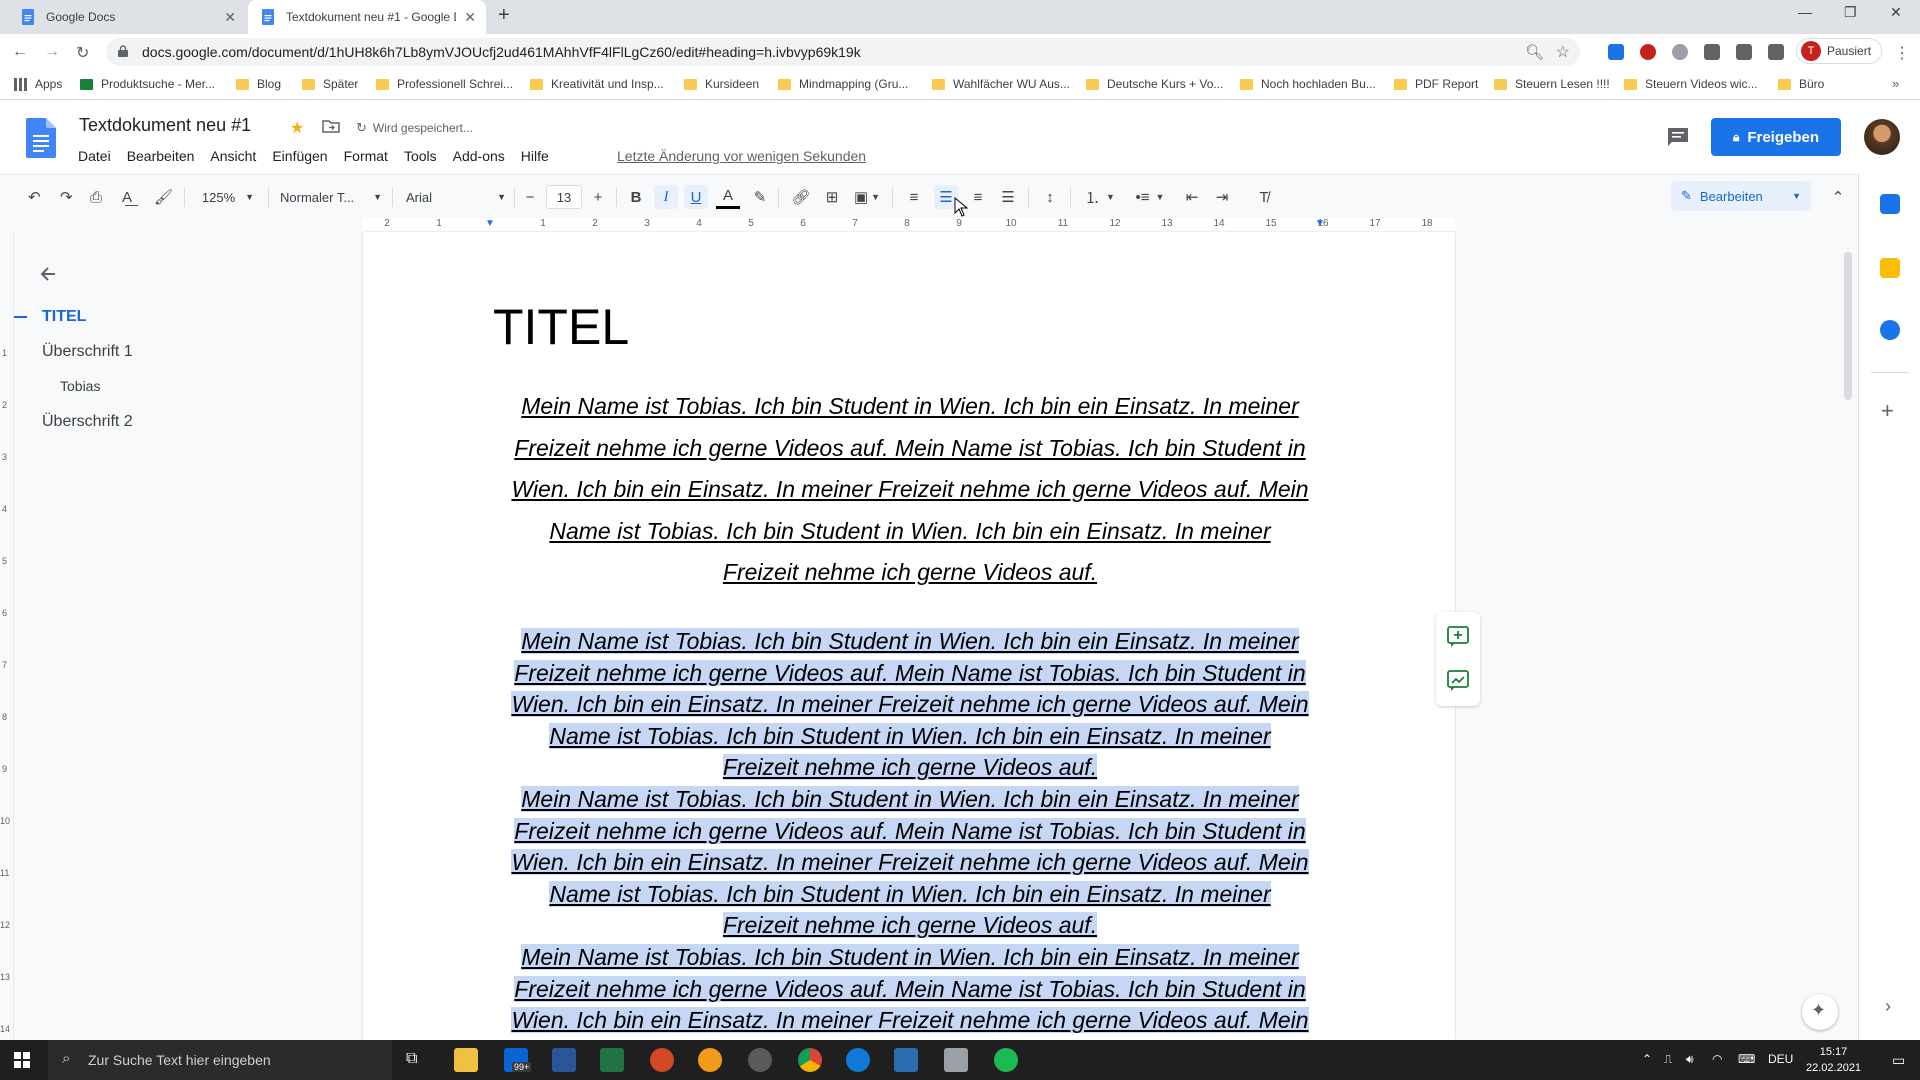 This screenshot has height=1080, width=1920. I want to click on clock: 15:17 22.02.2021, so click(1833, 1060).